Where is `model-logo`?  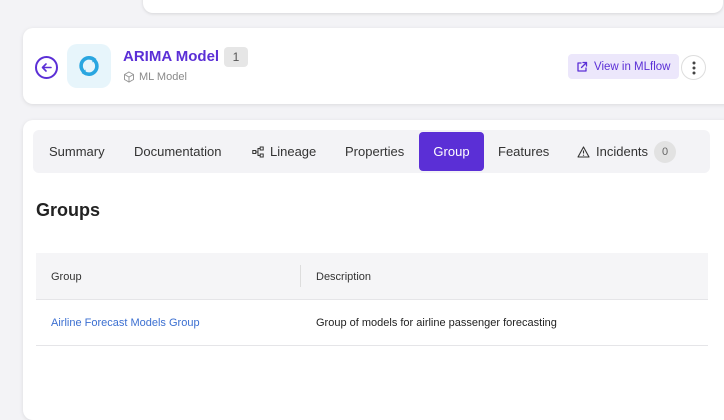
model-logo is located at coordinates (89, 66).